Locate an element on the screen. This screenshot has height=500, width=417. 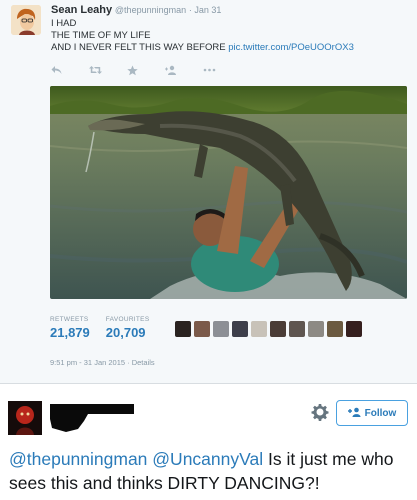
follow-button: Follow is located at coordinates (372, 413).